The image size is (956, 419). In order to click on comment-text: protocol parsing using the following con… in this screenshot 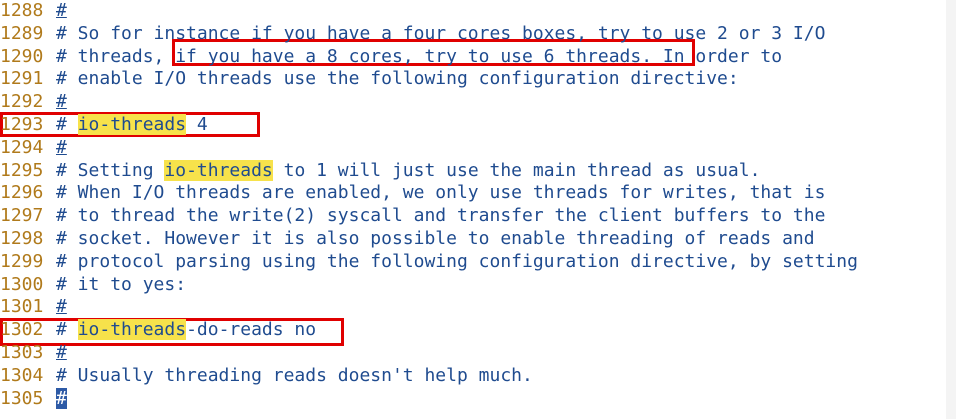, I will do `click(462, 261)`.